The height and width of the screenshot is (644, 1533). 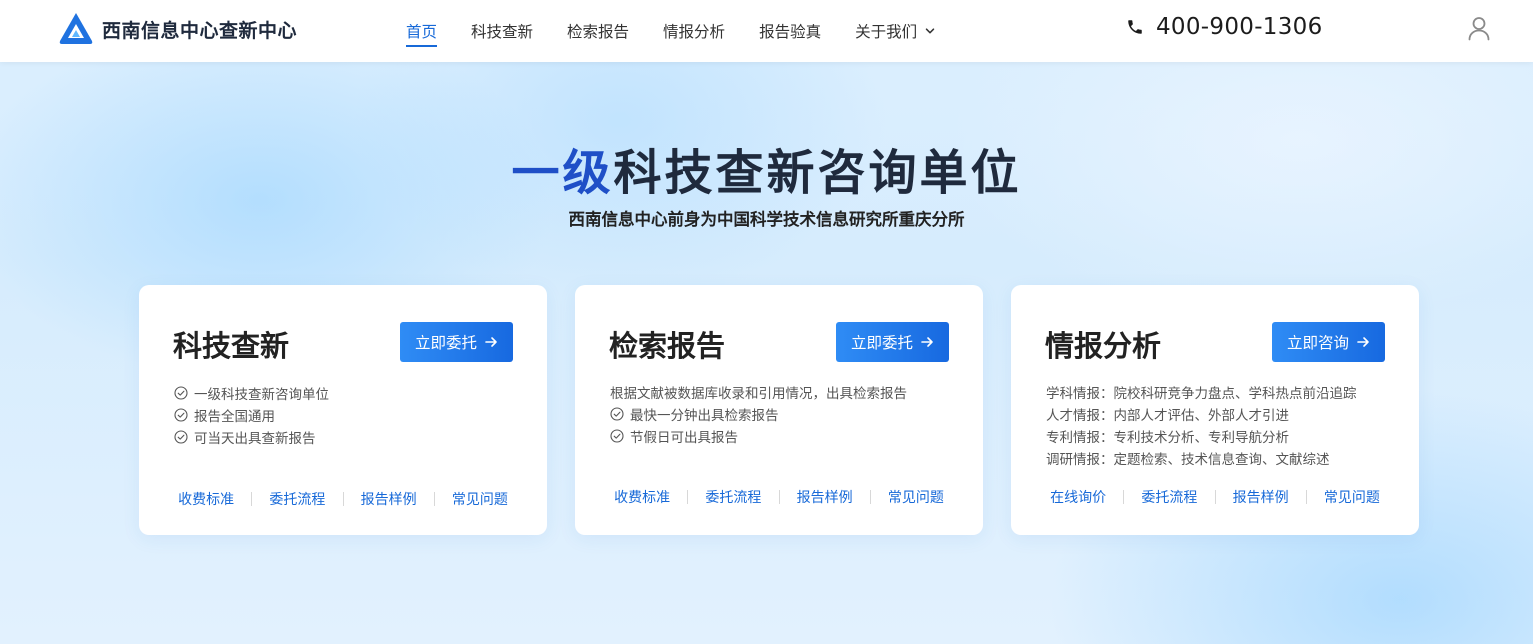 What do you see at coordinates (886, 32) in the screenshot?
I see `nav-item-label: 关于我们` at bounding box center [886, 32].